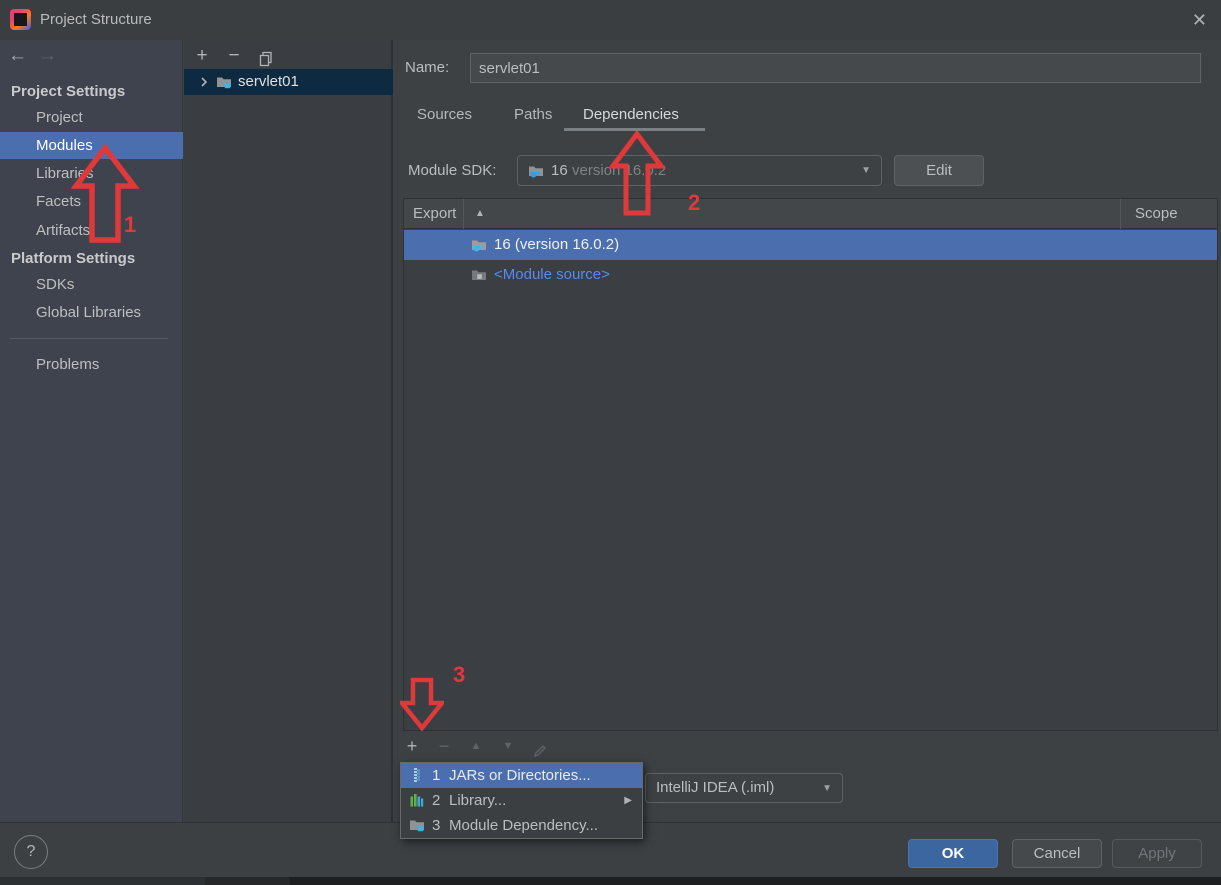 The image size is (1221, 885). Describe the element at coordinates (20, 19) in the screenshot. I see `intellij-logo-icon` at that location.